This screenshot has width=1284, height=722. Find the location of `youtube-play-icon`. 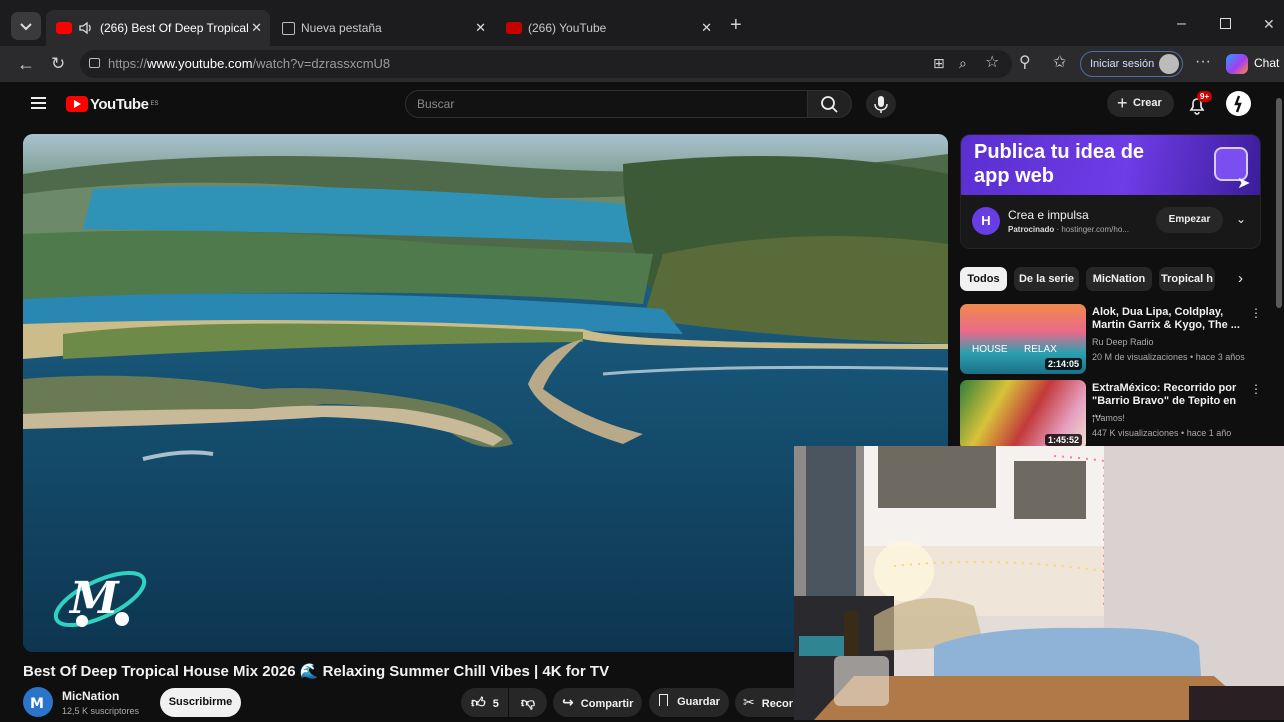

youtube-play-icon is located at coordinates (77, 104).